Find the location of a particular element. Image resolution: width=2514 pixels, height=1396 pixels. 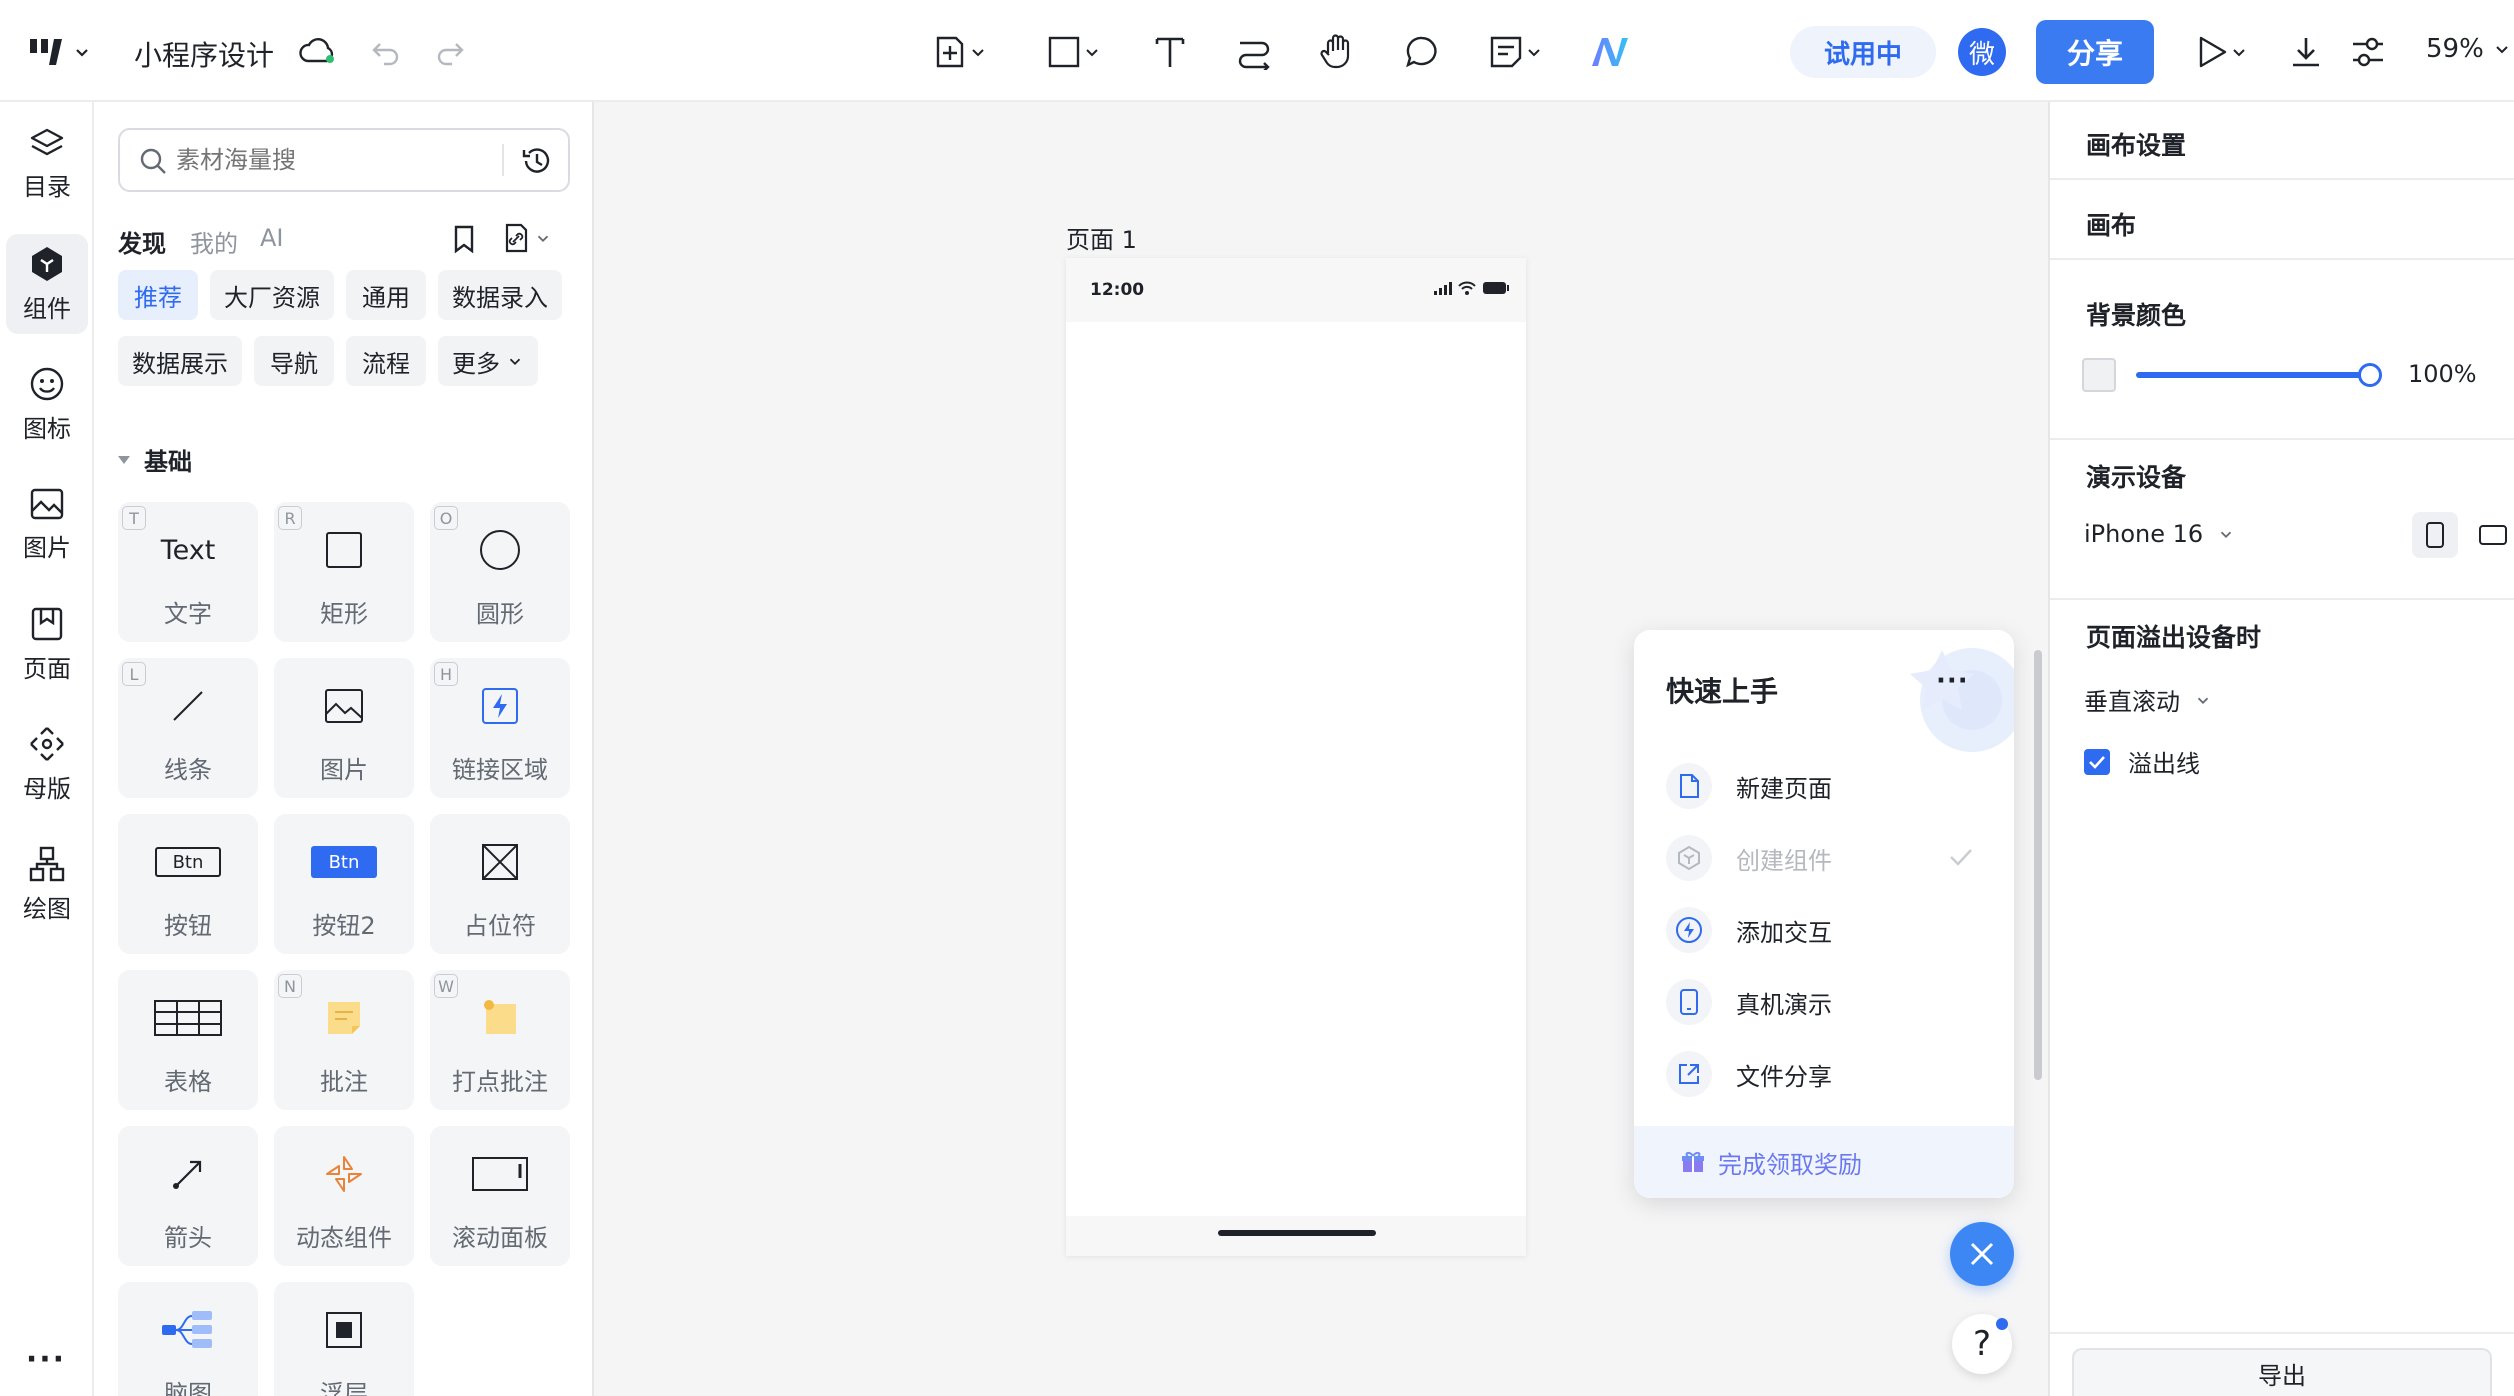

quickstart-item-share-file: 文件分享 is located at coordinates (1824, 1074).